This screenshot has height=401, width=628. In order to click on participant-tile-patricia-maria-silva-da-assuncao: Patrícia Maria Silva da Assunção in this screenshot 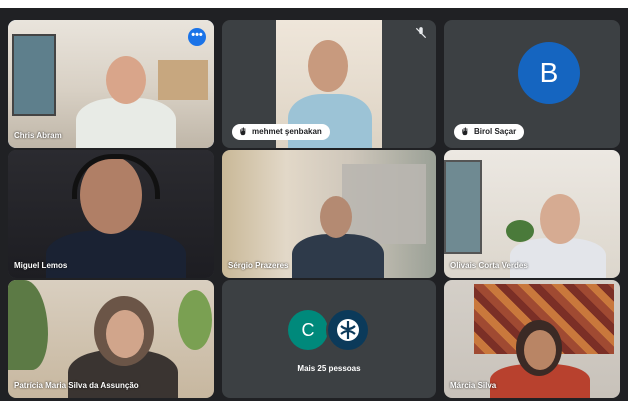, I will do `click(111, 339)`.